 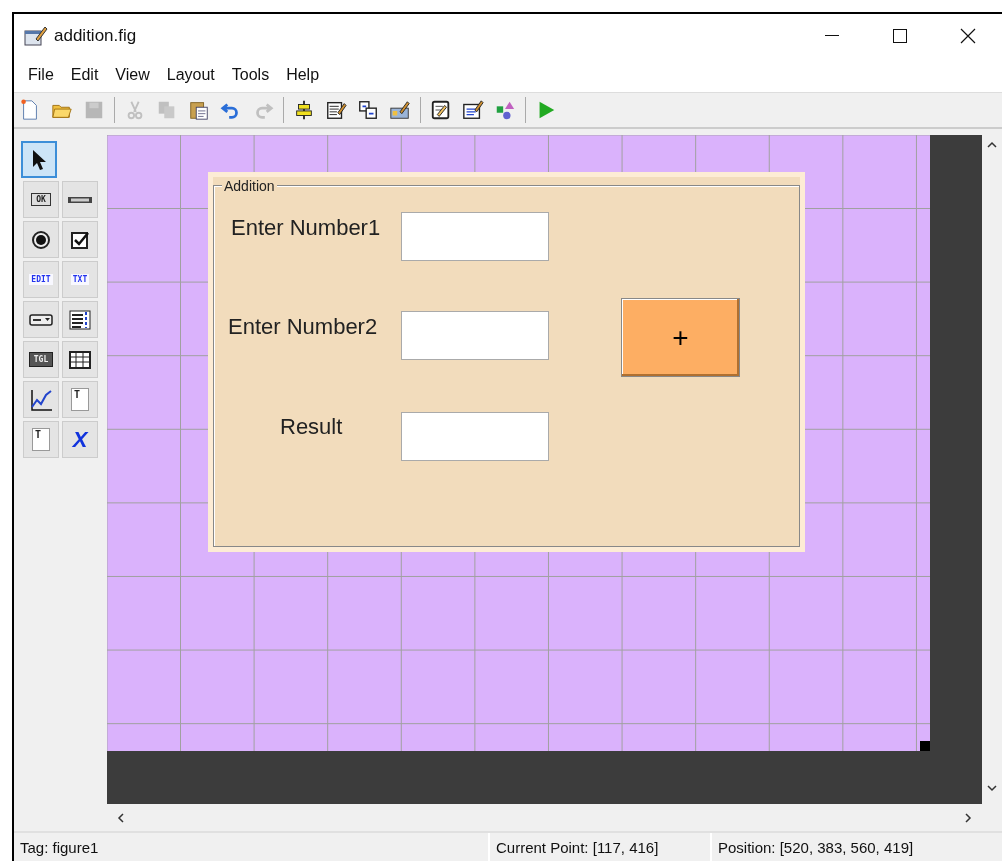 I want to click on pointer-icon, so click(x=39, y=159).